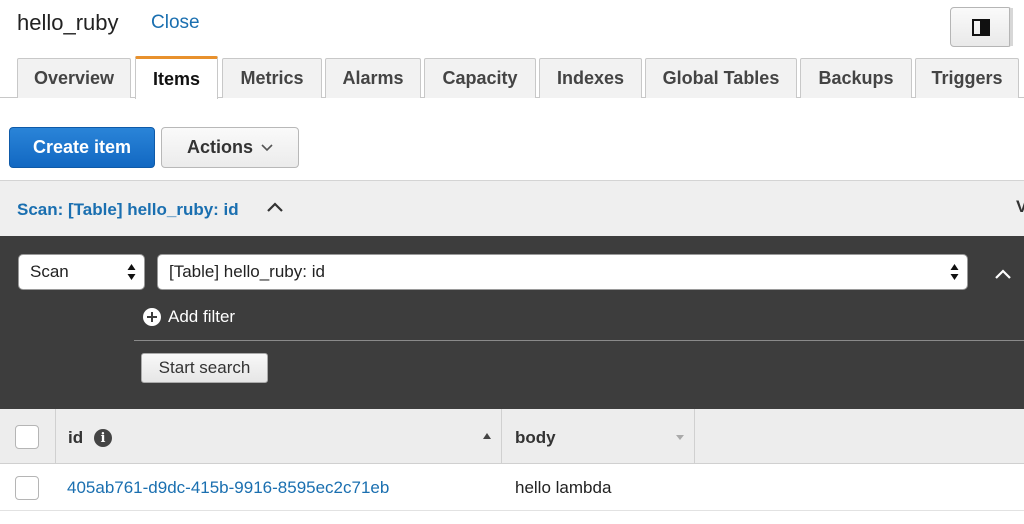 The height and width of the screenshot is (524, 1024). I want to click on tab-triggers: Triggers, so click(967, 78).